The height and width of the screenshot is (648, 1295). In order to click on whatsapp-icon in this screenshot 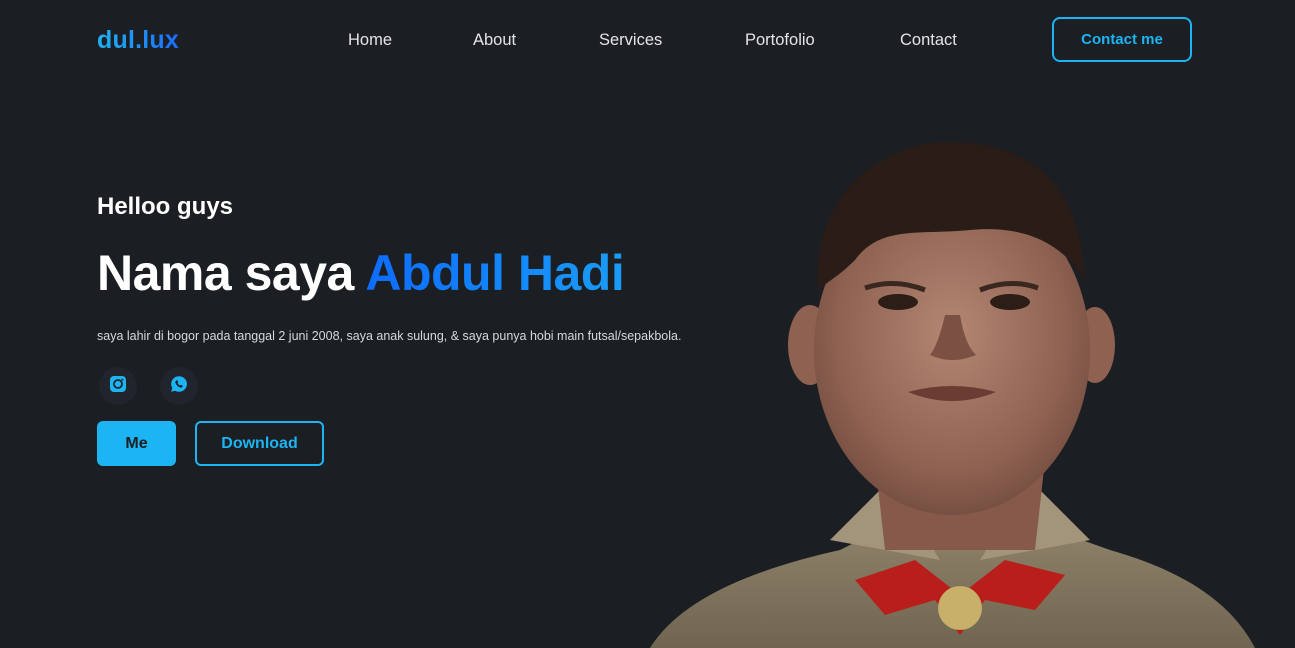, I will do `click(179, 386)`.